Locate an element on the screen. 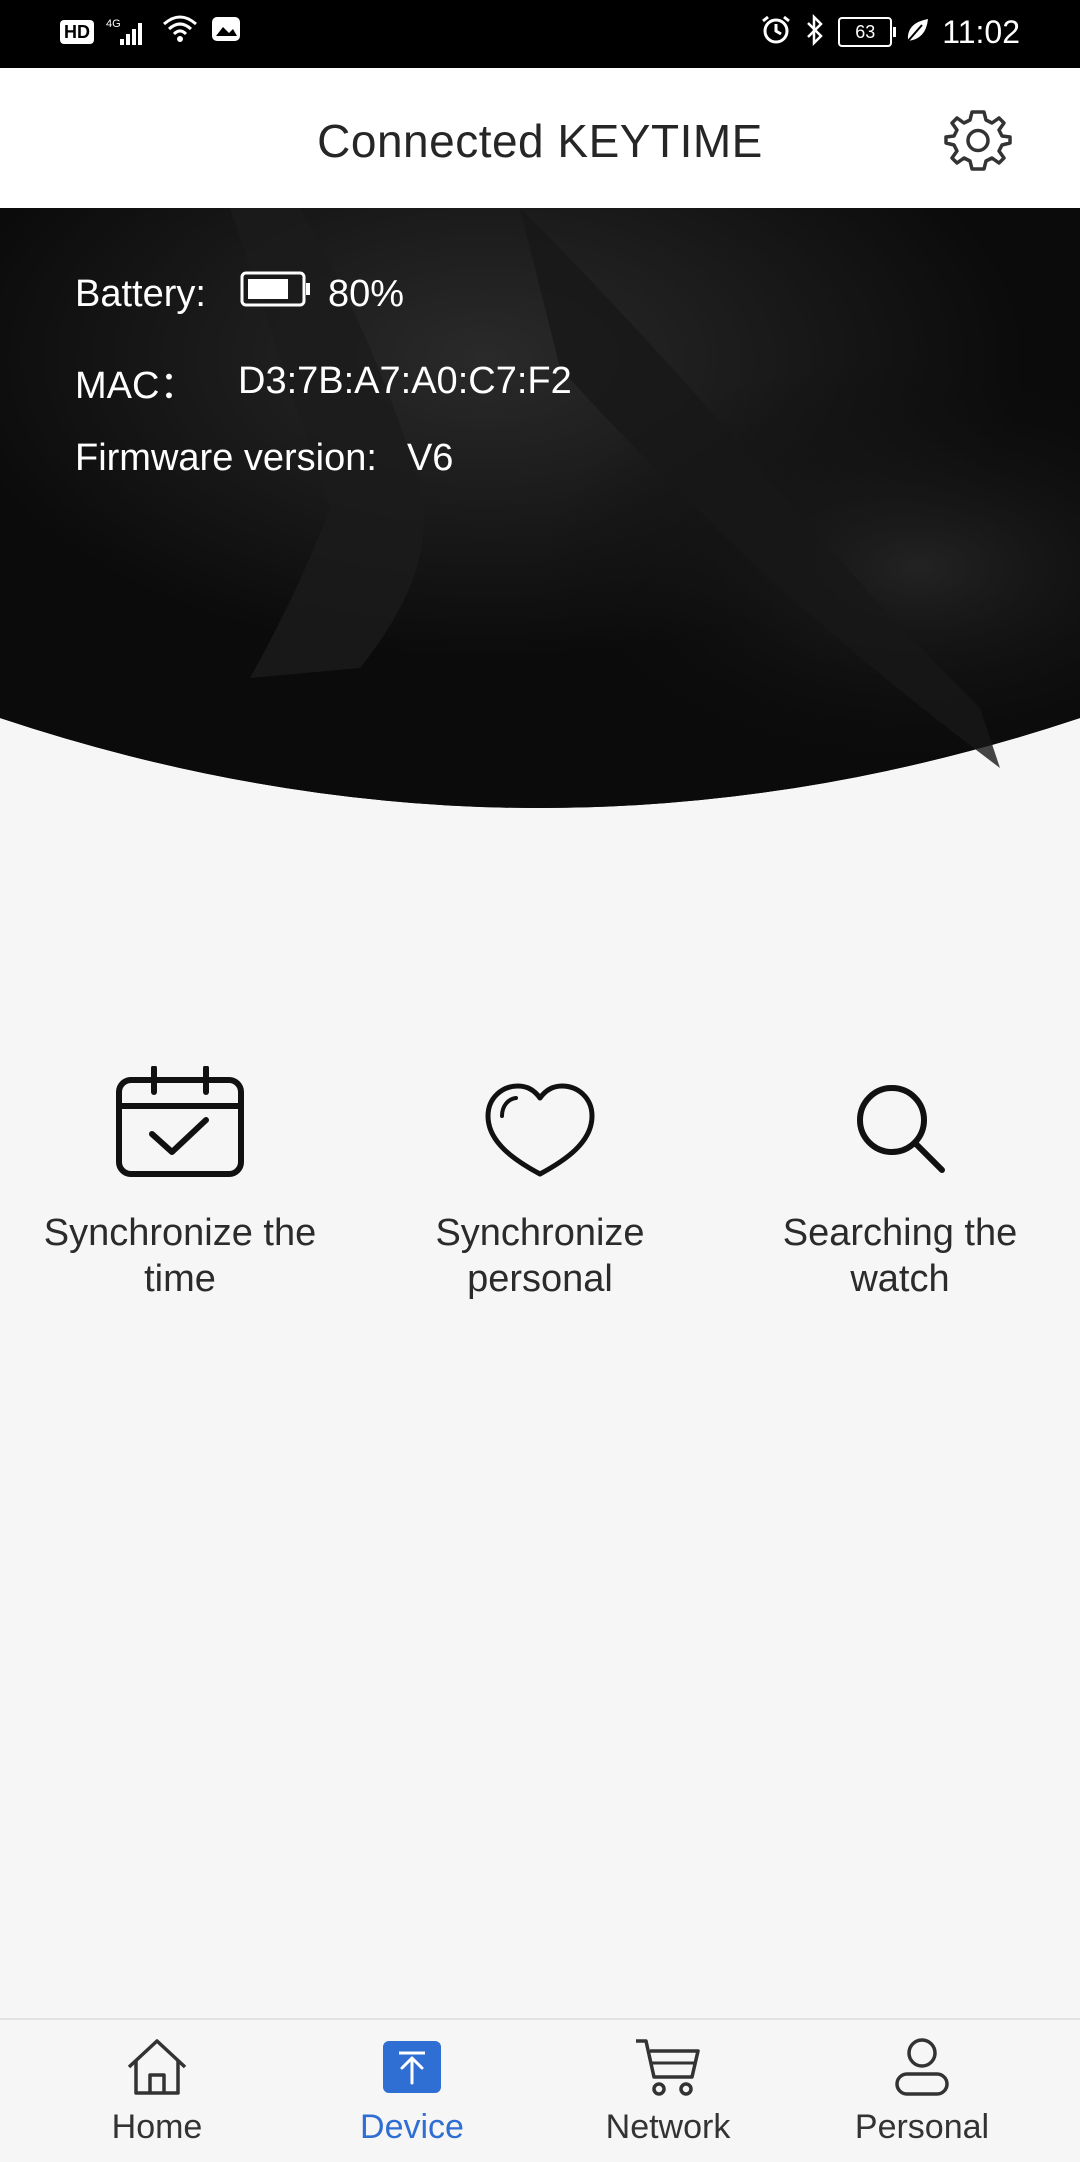 This screenshot has height=2162, width=1080. sync-personal-button: Synchronize personal is located at coordinates (540, 1176).